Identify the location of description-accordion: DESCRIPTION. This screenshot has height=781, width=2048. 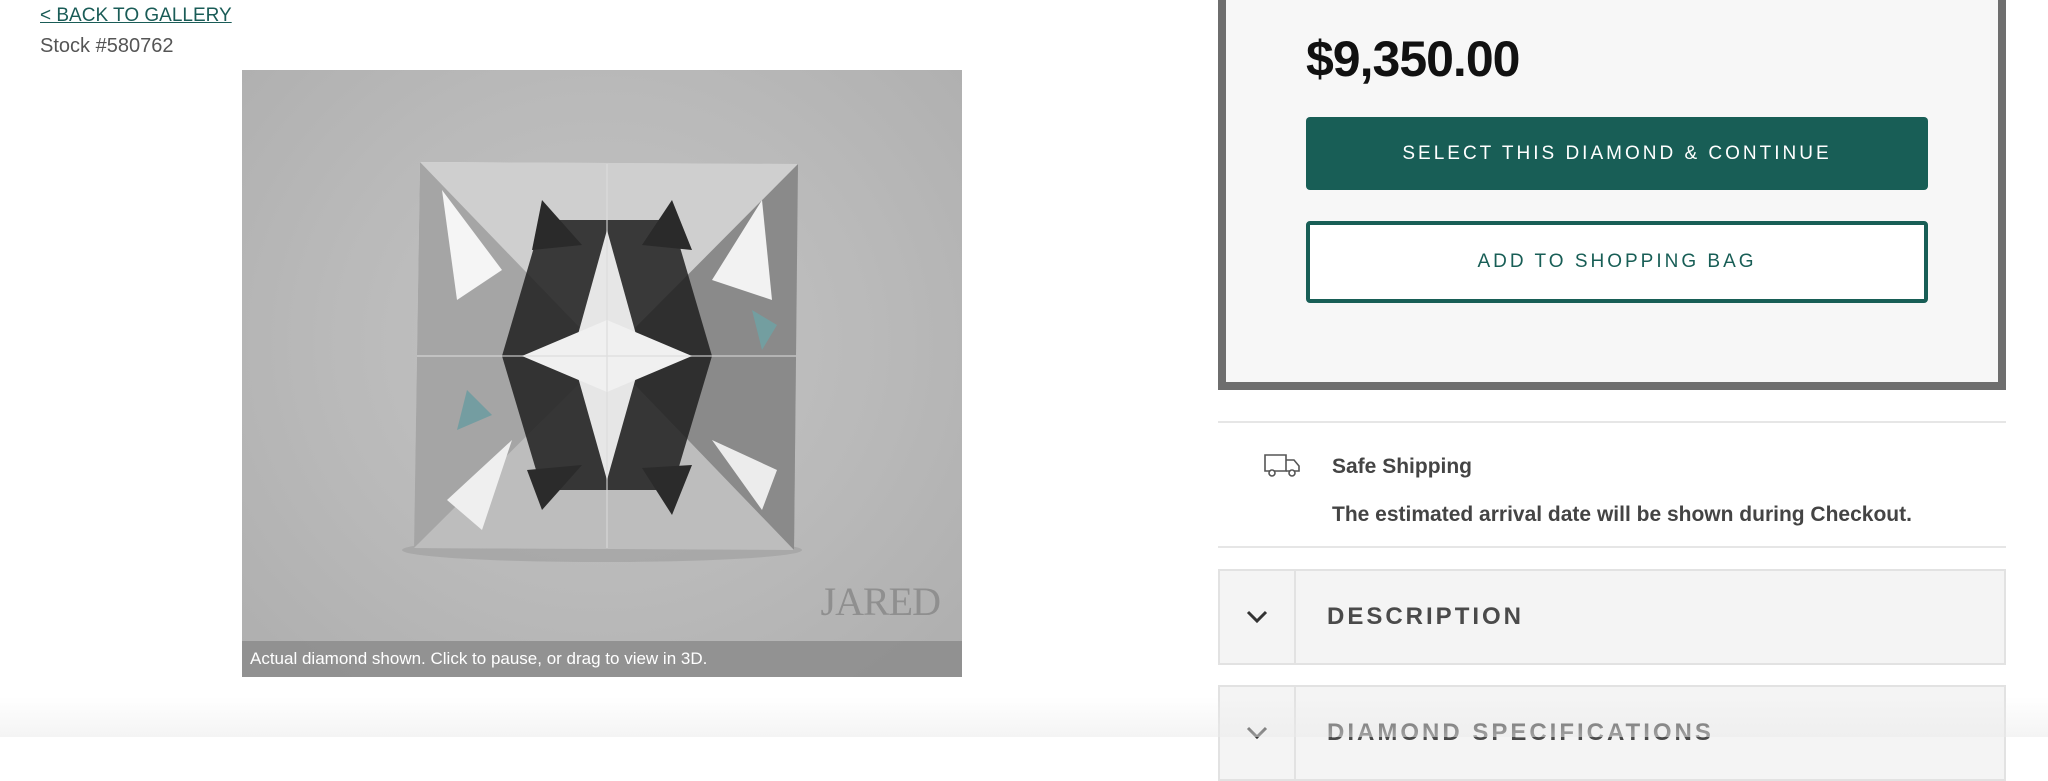
(1612, 617).